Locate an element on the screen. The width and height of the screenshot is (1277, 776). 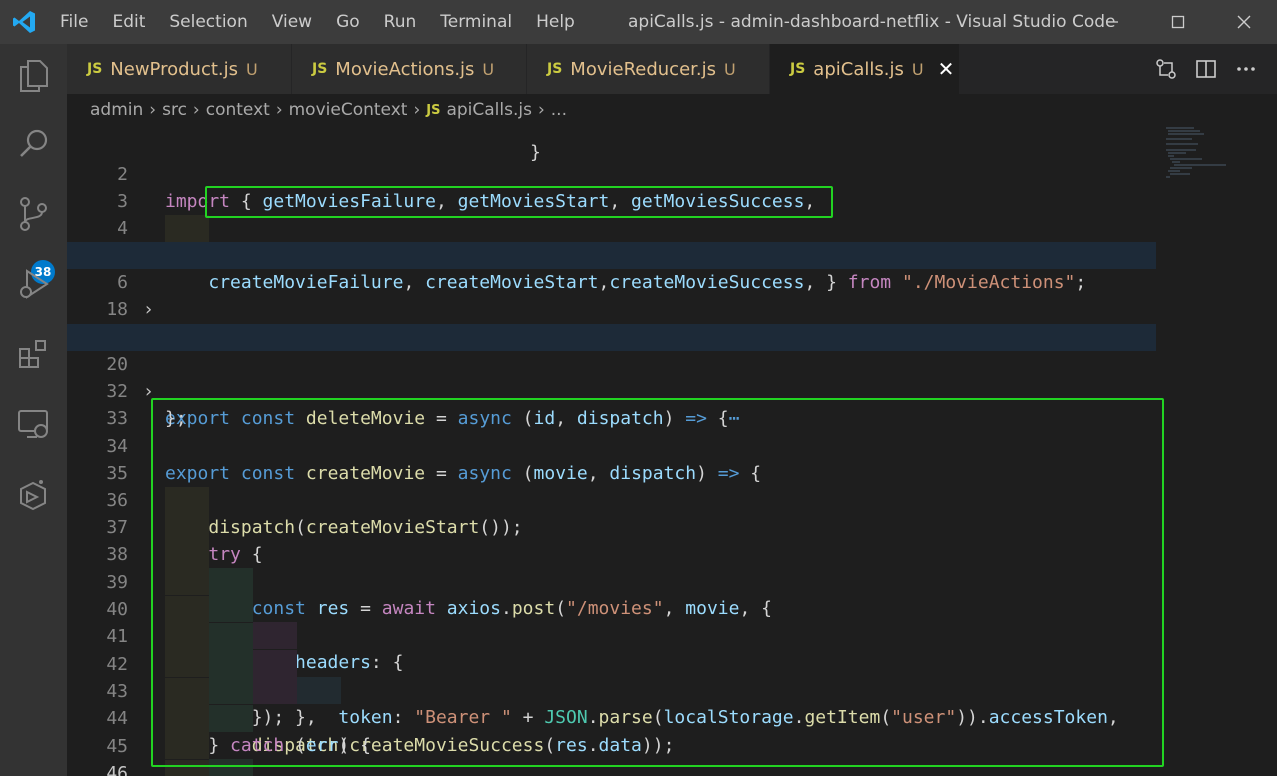
minimize-icon is located at coordinates (1112, 22).